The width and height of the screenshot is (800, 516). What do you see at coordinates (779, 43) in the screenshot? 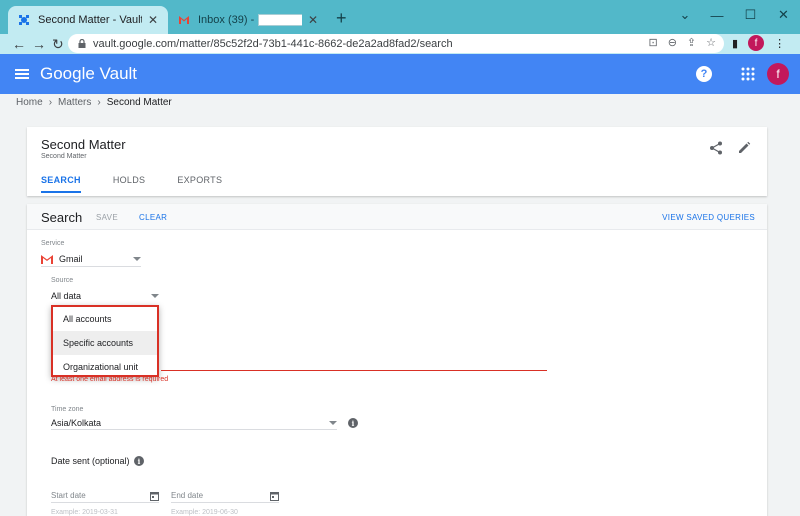
I see `more-menu-icon: ⋮` at bounding box center [779, 43].